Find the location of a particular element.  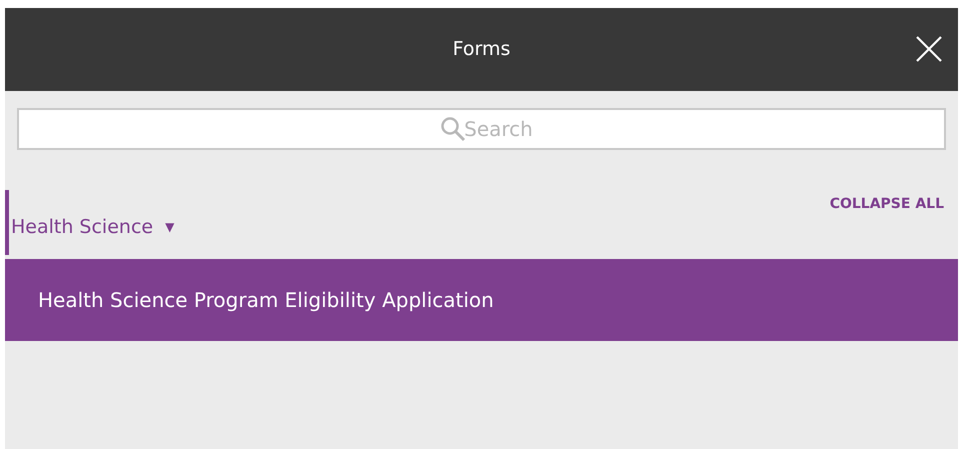

close-button is located at coordinates (929, 49).